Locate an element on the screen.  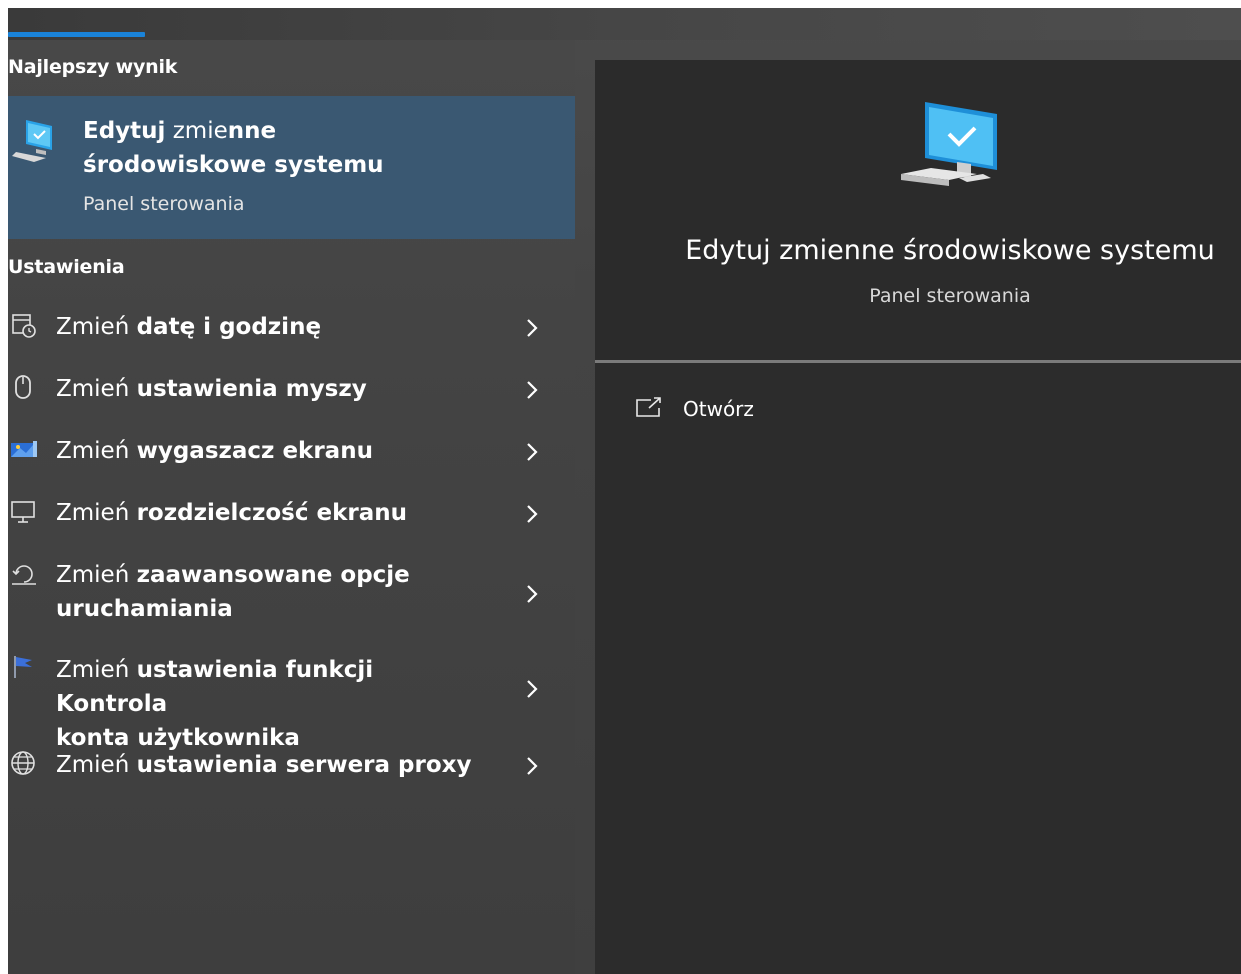
settings-item-screensaver: Zmień wygaszacz ekranu is located at coordinates (291, 458).